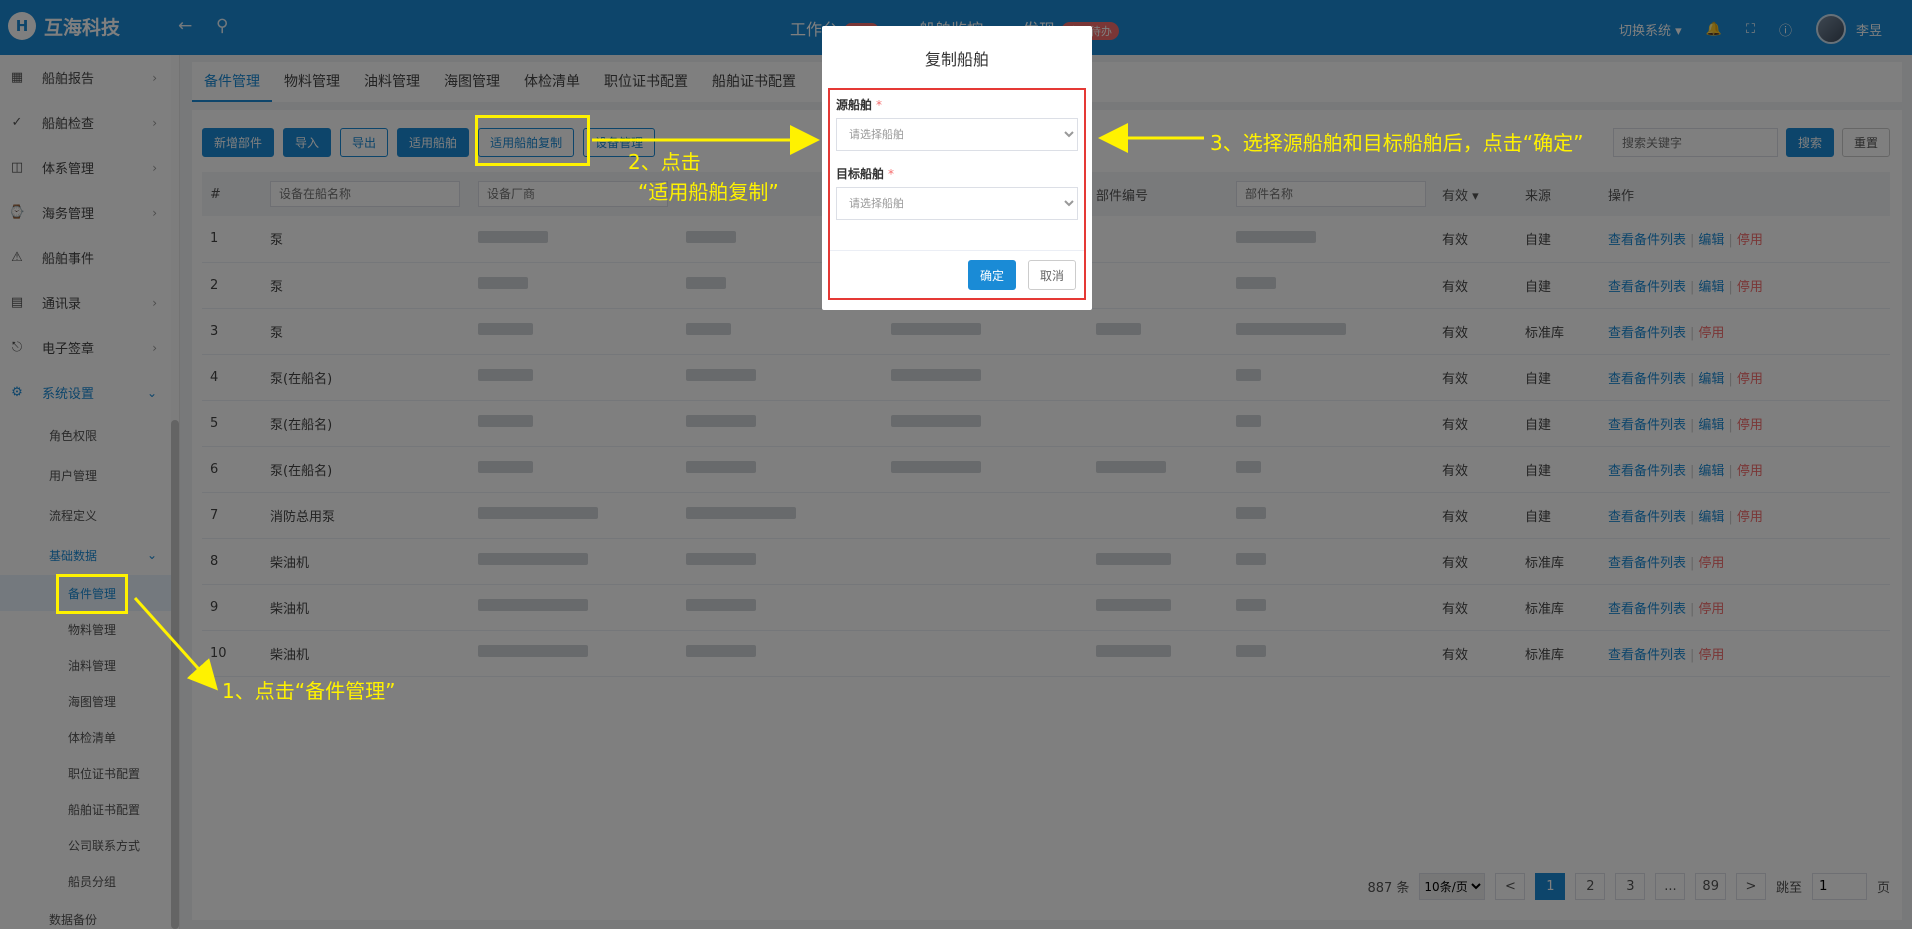 Image resolution: width=1912 pixels, height=929 pixels. I want to click on source-vessel-field: 源船舶 * 请选择船舶, so click(957, 120).